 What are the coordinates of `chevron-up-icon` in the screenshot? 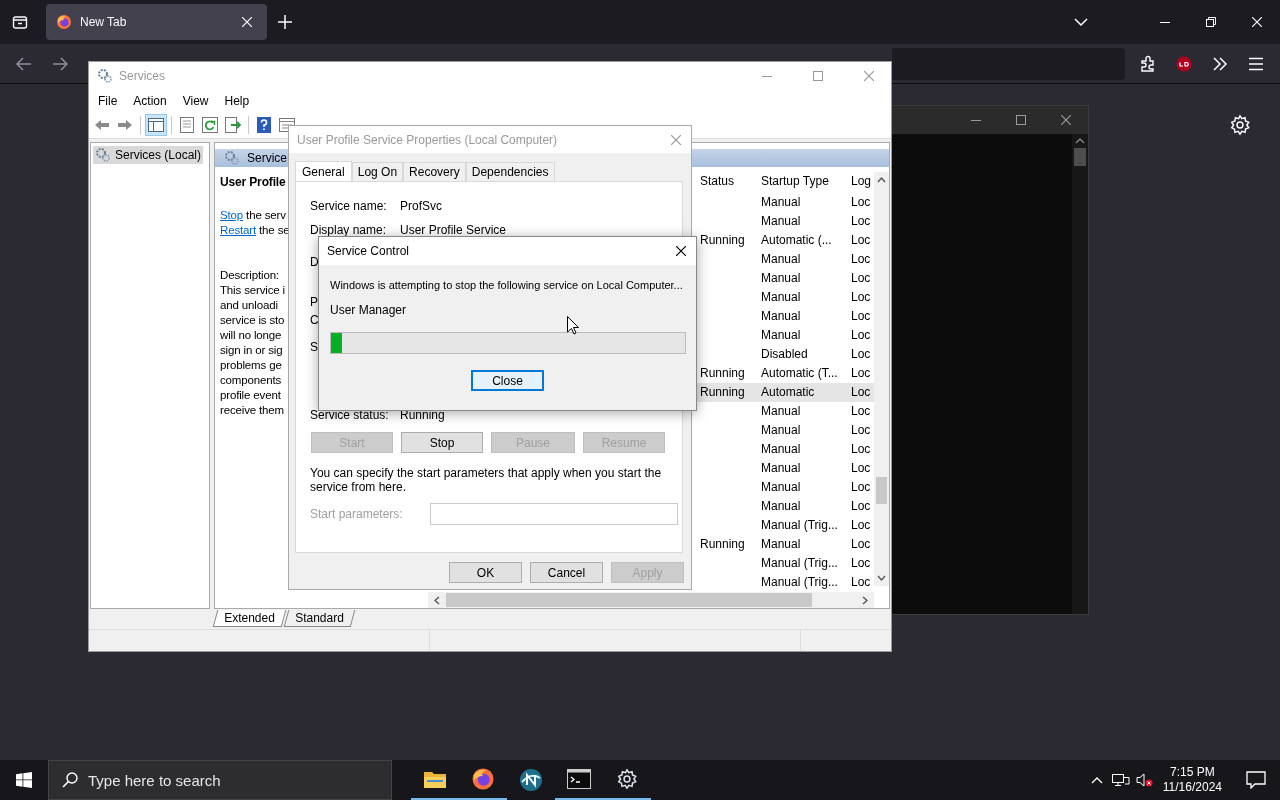 It's located at (1096, 780).